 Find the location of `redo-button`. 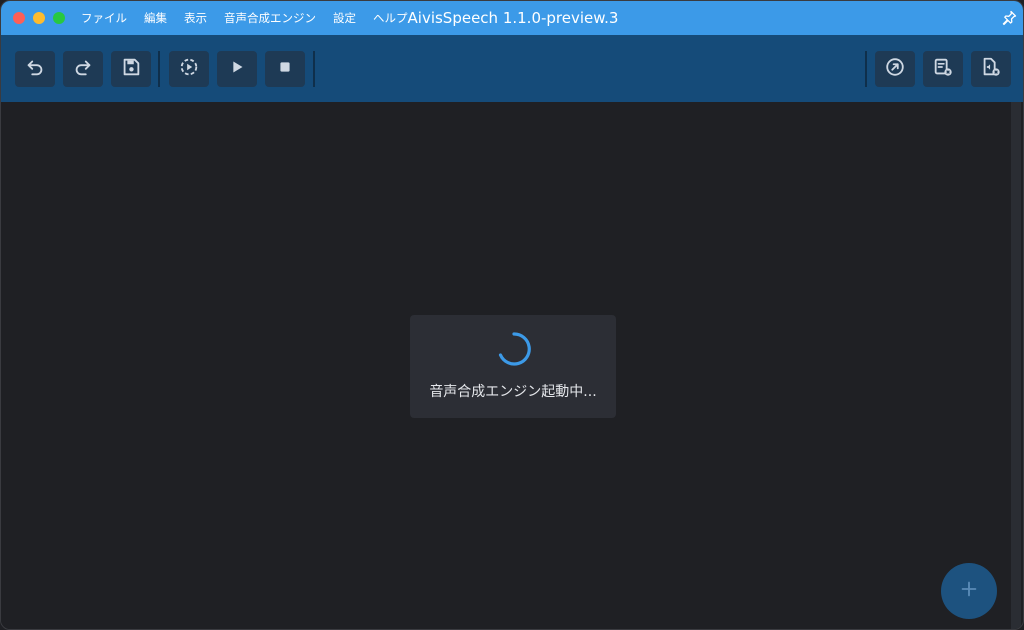

redo-button is located at coordinates (83, 69).